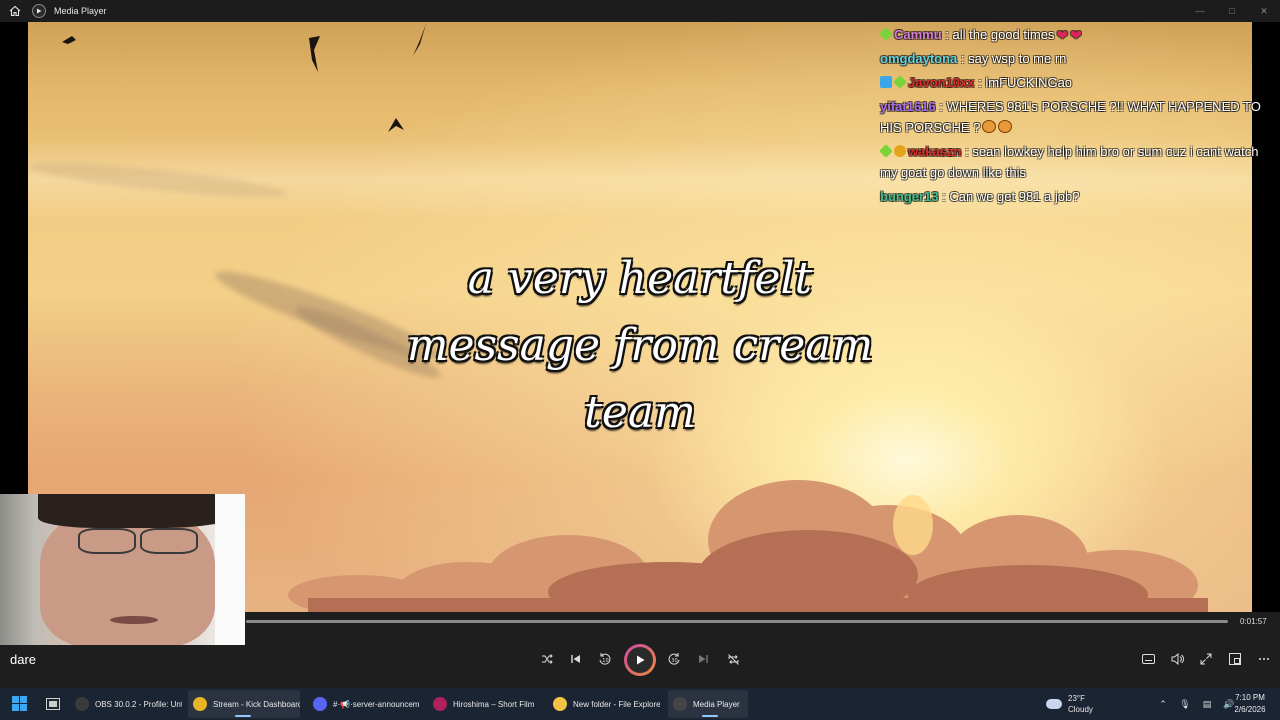  What do you see at coordinates (934, 151) in the screenshot?
I see `chat-username: wakaszn` at bounding box center [934, 151].